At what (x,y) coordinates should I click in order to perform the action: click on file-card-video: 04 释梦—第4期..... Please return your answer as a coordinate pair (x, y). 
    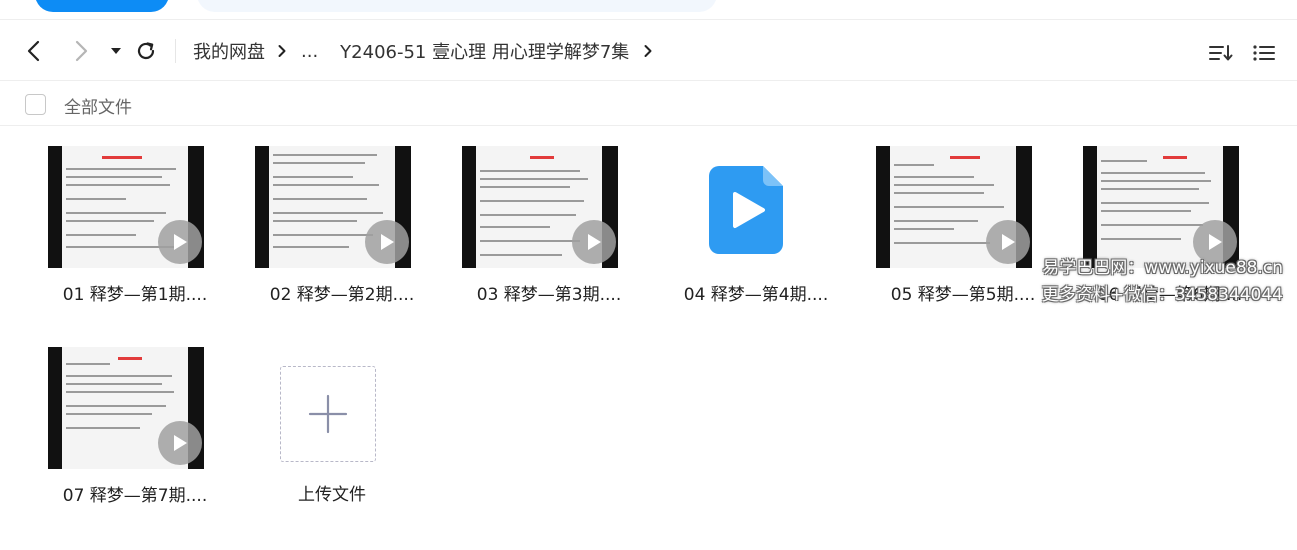
    Looking at the image, I should click on (756, 216).